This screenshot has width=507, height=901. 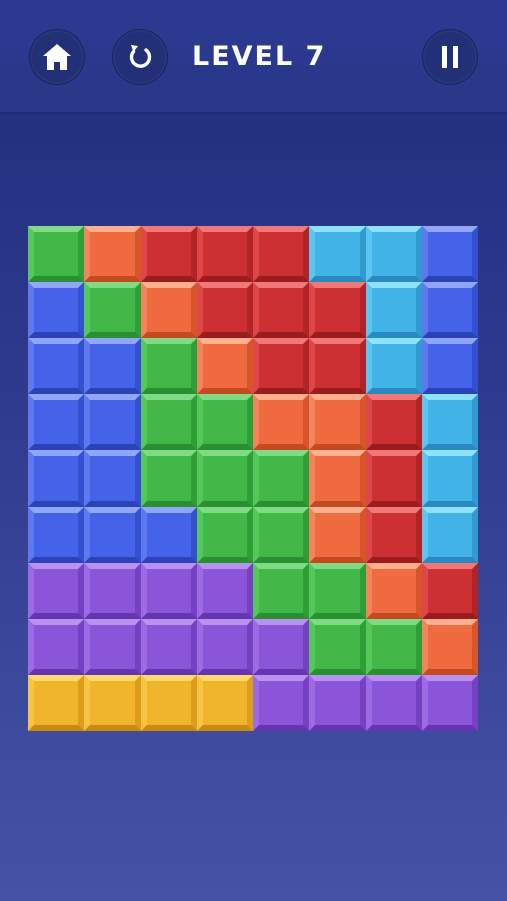 What do you see at coordinates (259, 56) in the screenshot?
I see `level-title: LEVEL 7` at bounding box center [259, 56].